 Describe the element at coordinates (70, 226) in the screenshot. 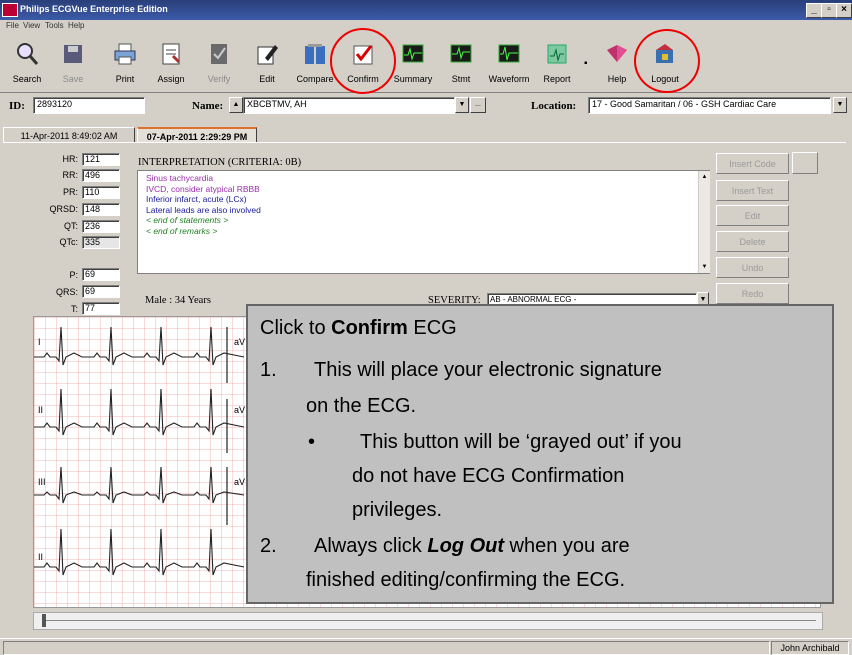

I see `qt-label: QT:` at that location.